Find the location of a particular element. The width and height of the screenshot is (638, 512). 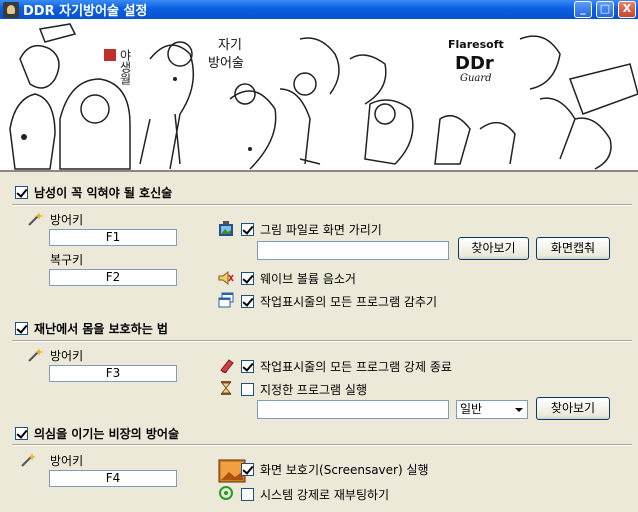

eraser-icon is located at coordinates (226, 365).